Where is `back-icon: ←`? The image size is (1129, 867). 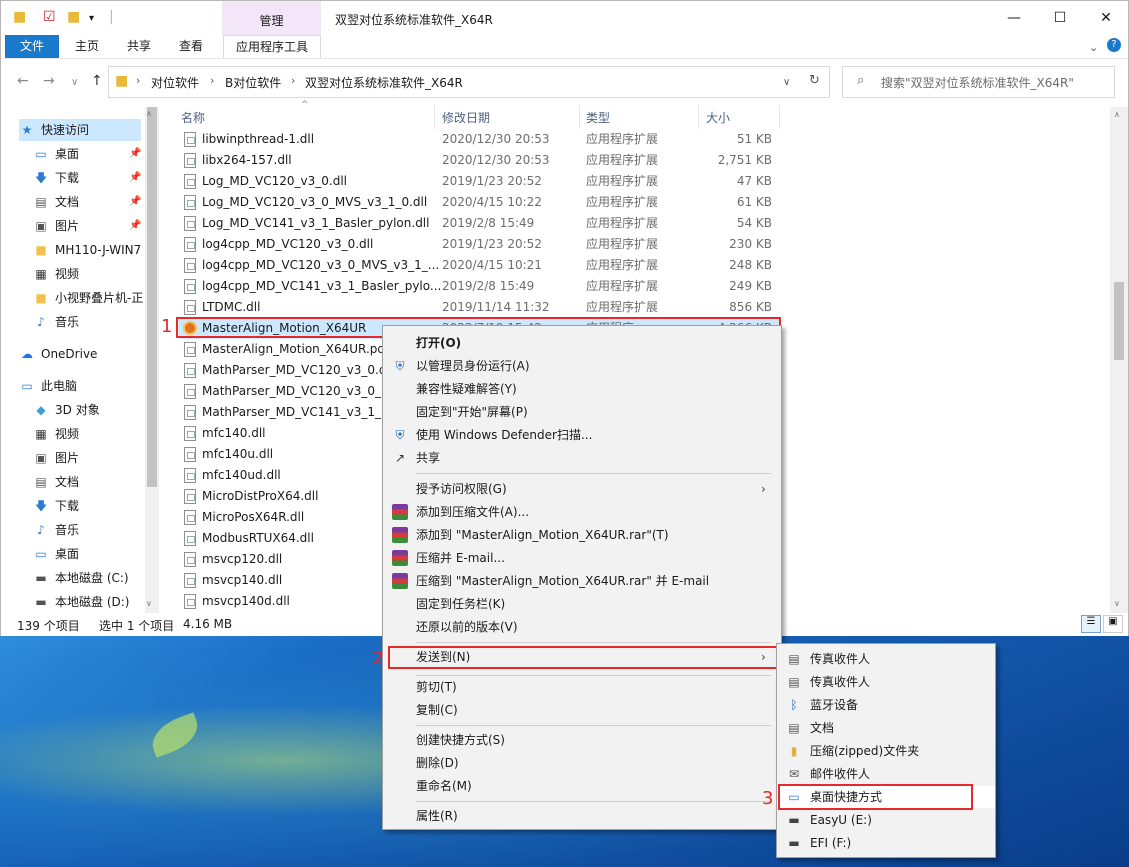
back-icon: ← is located at coordinates (23, 81).